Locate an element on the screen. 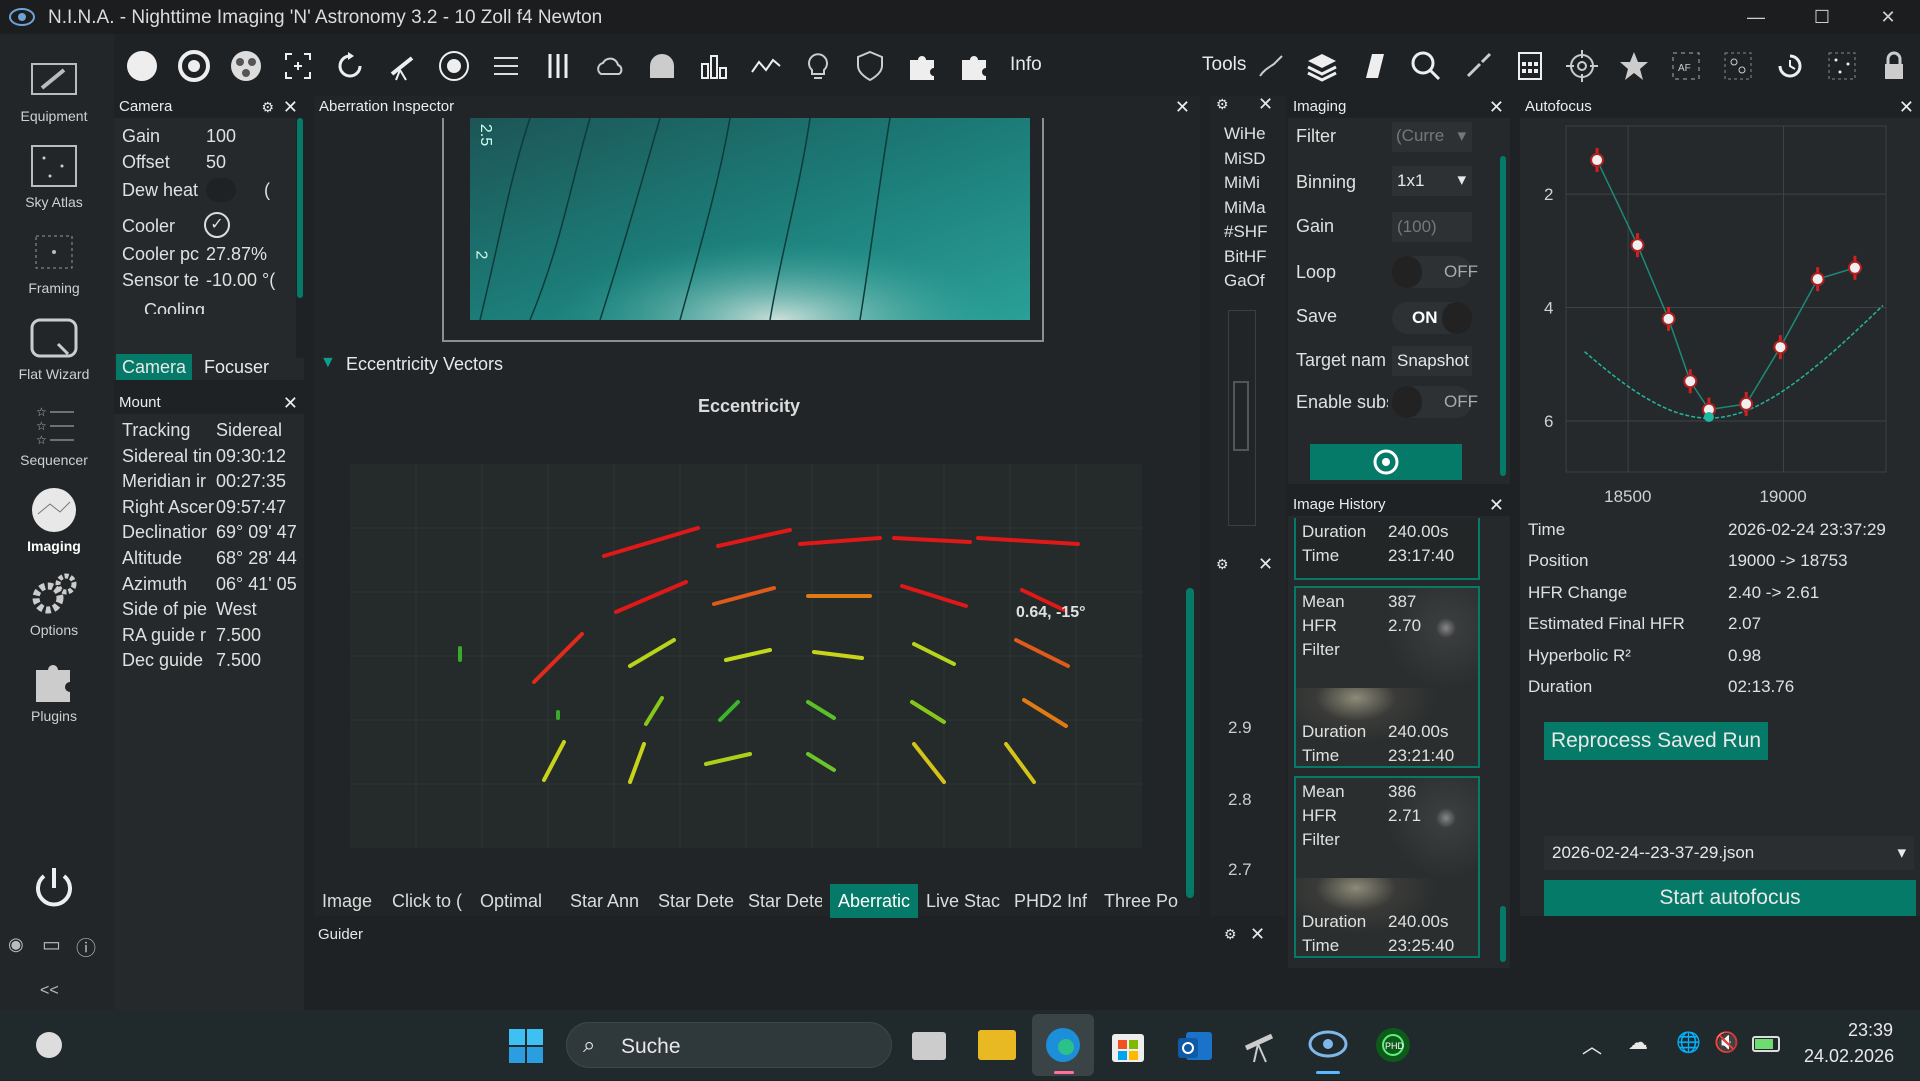 This screenshot has height=1081, width=1920. guider-icon is located at coordinates (454, 66).